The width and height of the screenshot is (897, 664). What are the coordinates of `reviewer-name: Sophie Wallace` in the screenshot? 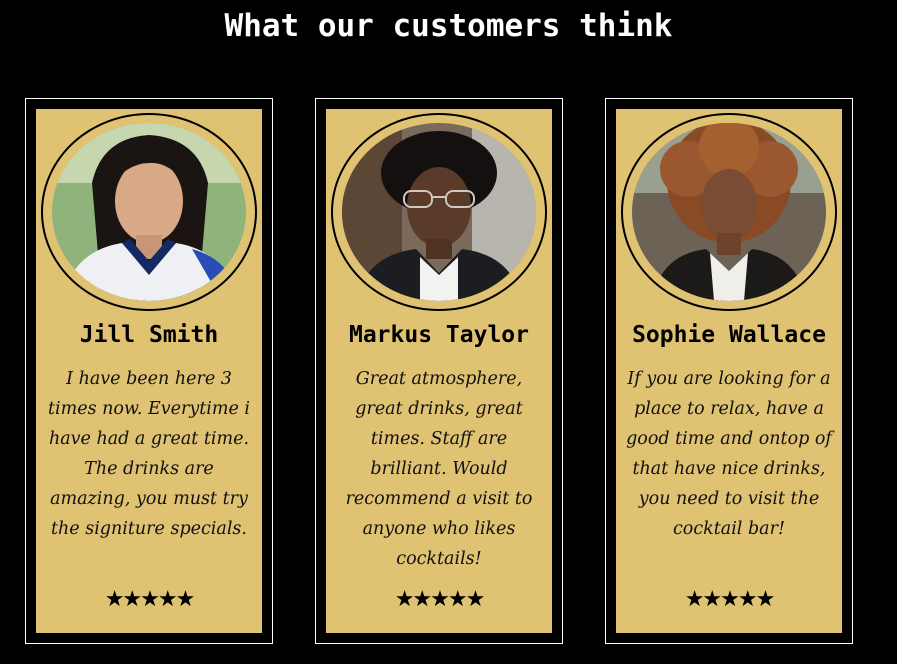 It's located at (729, 335).